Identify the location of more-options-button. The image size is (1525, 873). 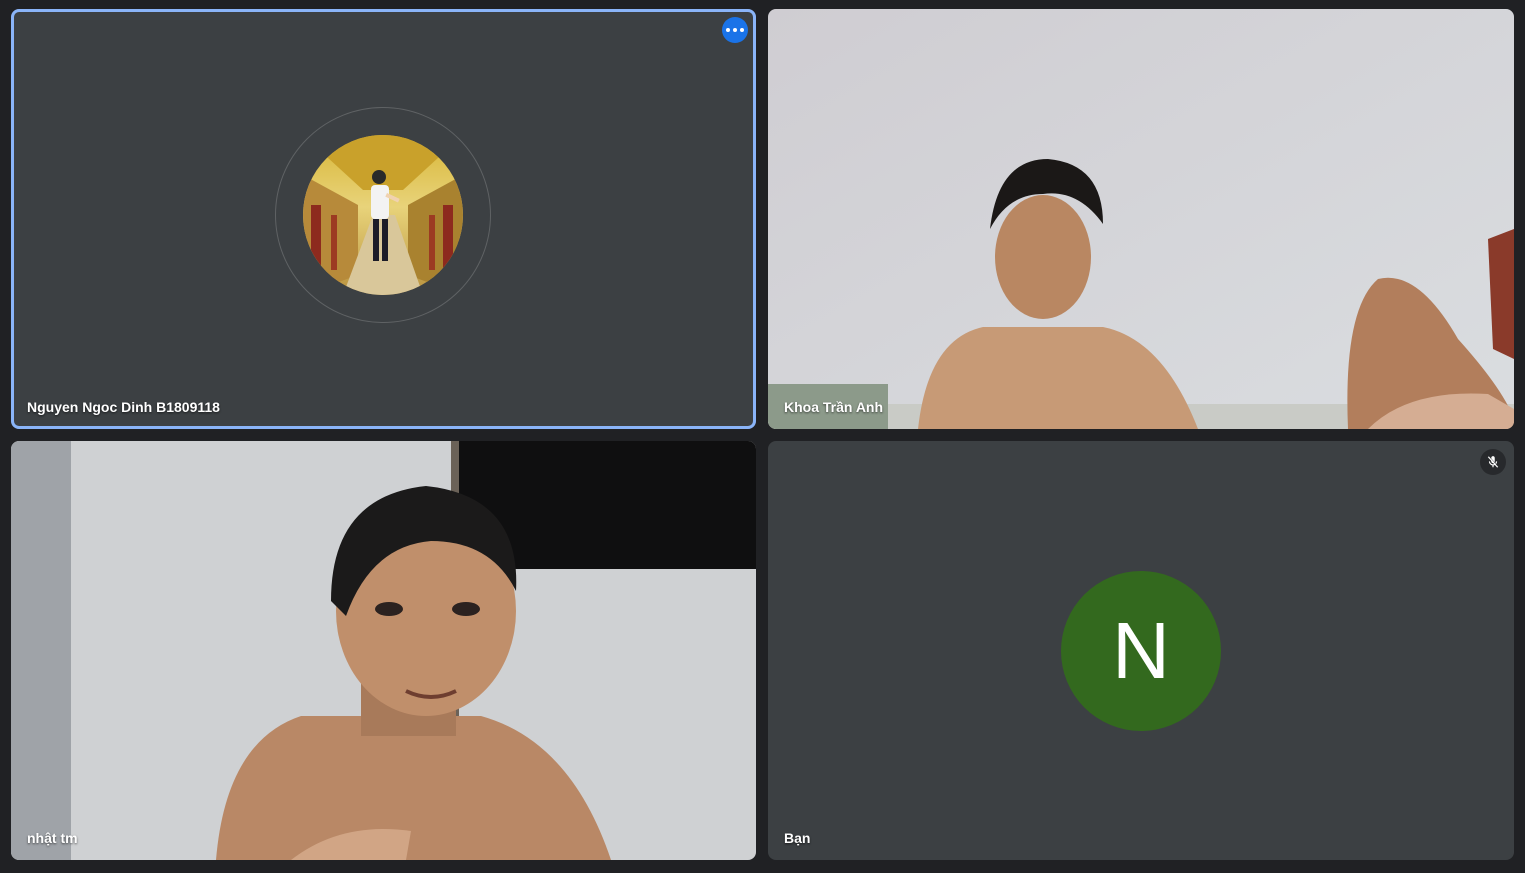
(735, 30).